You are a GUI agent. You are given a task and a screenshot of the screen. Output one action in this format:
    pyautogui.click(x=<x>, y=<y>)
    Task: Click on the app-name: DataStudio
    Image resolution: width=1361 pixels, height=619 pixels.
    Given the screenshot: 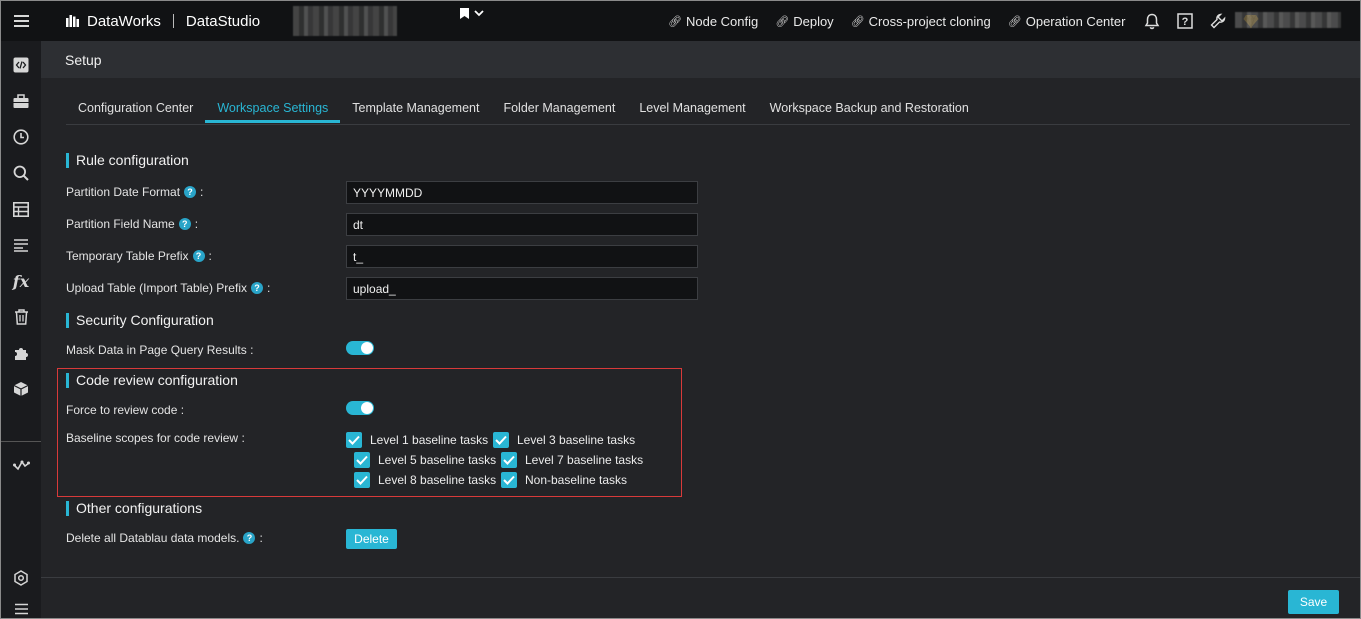 What is the action you would take?
    pyautogui.click(x=223, y=21)
    